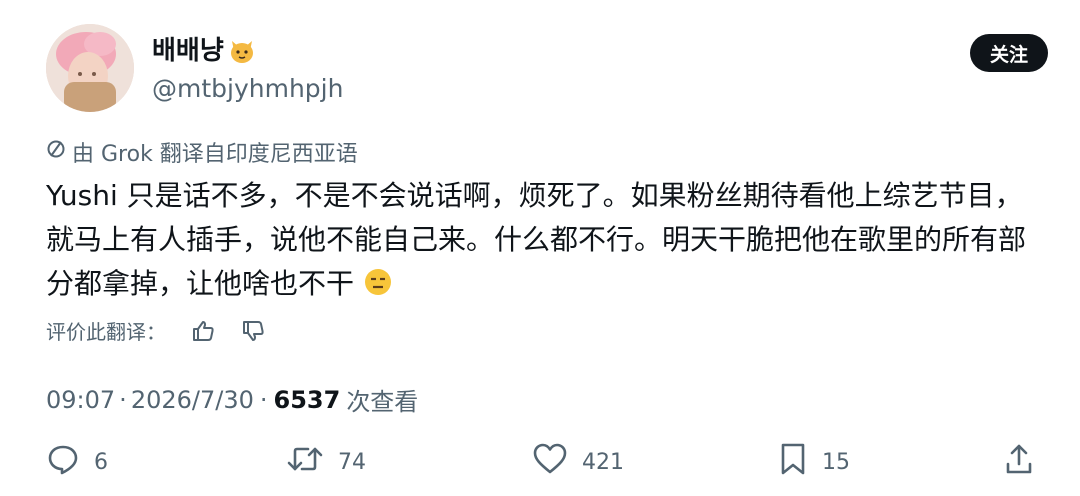 The height and width of the screenshot is (496, 1080). Describe the element at coordinates (188, 51) in the screenshot. I see `display-name-text: 배배냥` at that location.